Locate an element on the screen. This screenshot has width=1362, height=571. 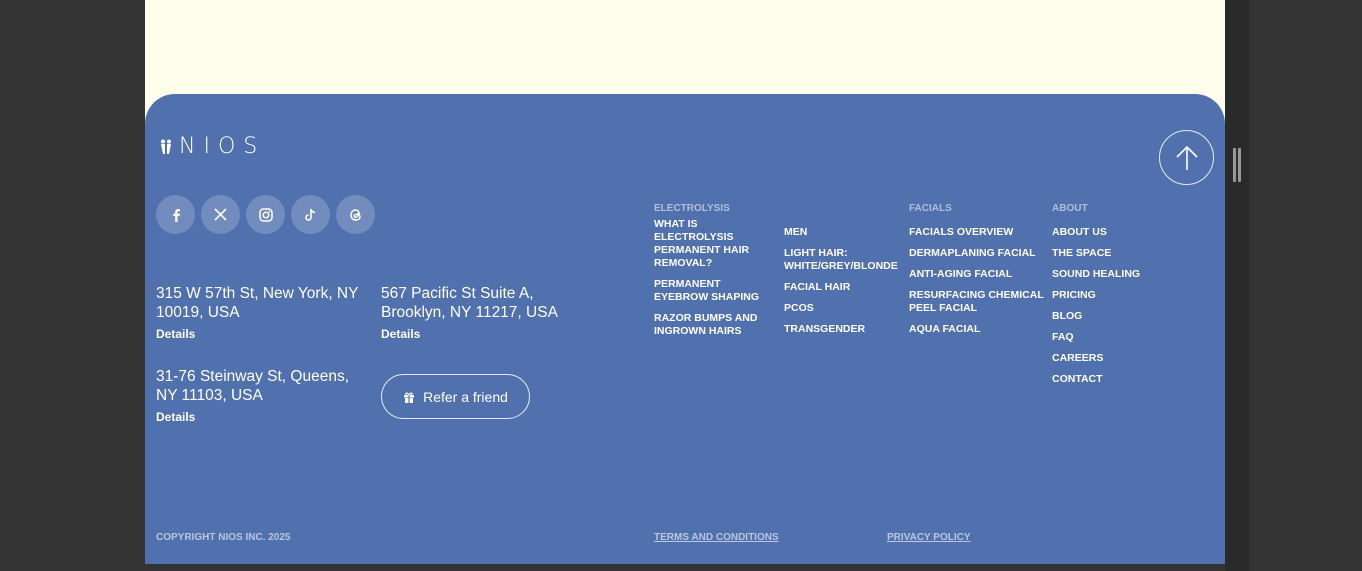
privacy-link: PRIVACY POLICY is located at coordinates (929, 537).